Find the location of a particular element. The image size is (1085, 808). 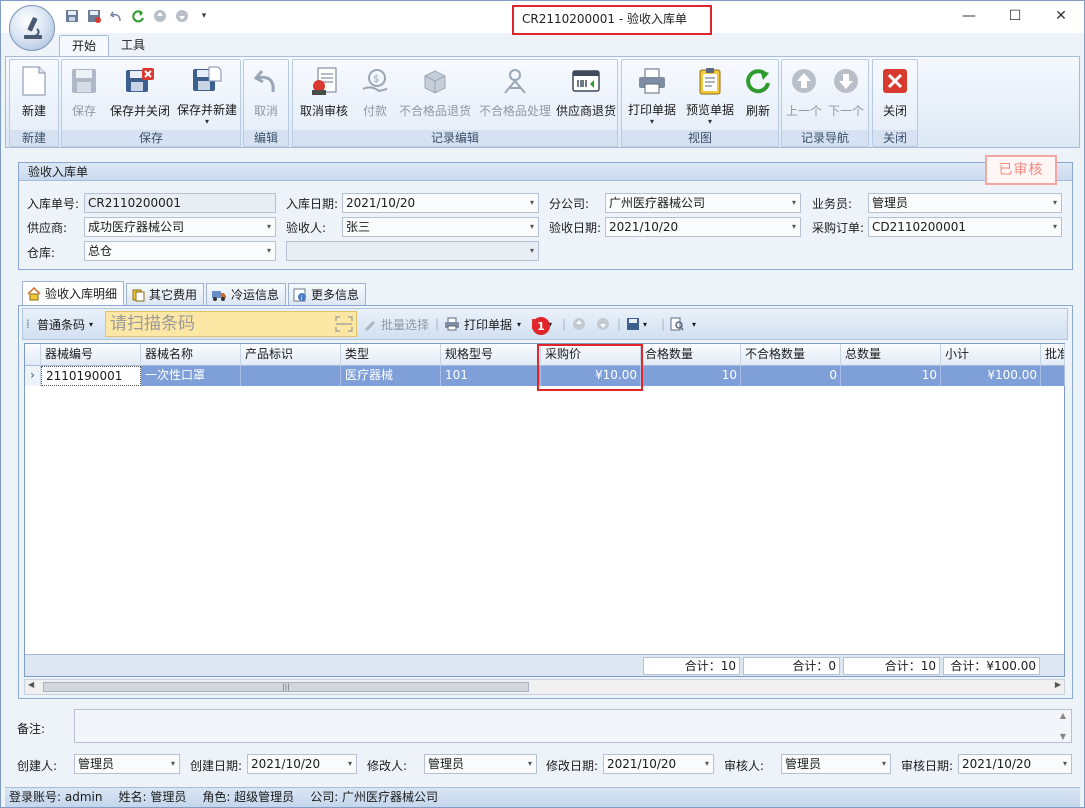

column-header: 采购价 is located at coordinates (591, 355).